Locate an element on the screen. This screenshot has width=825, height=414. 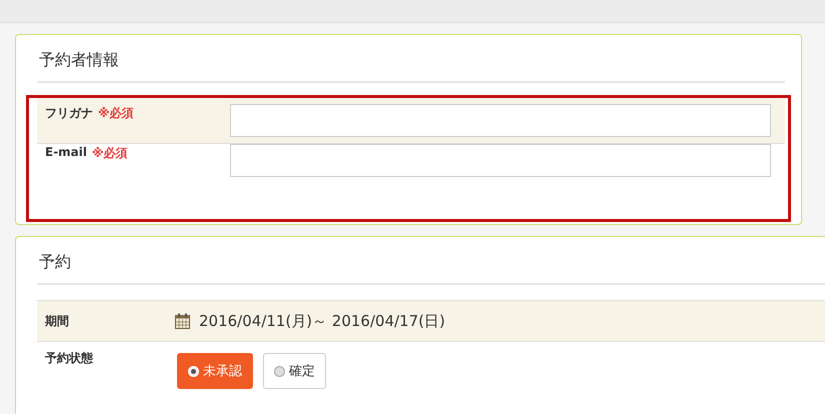
section-title: 予約 is located at coordinates (431, 261).